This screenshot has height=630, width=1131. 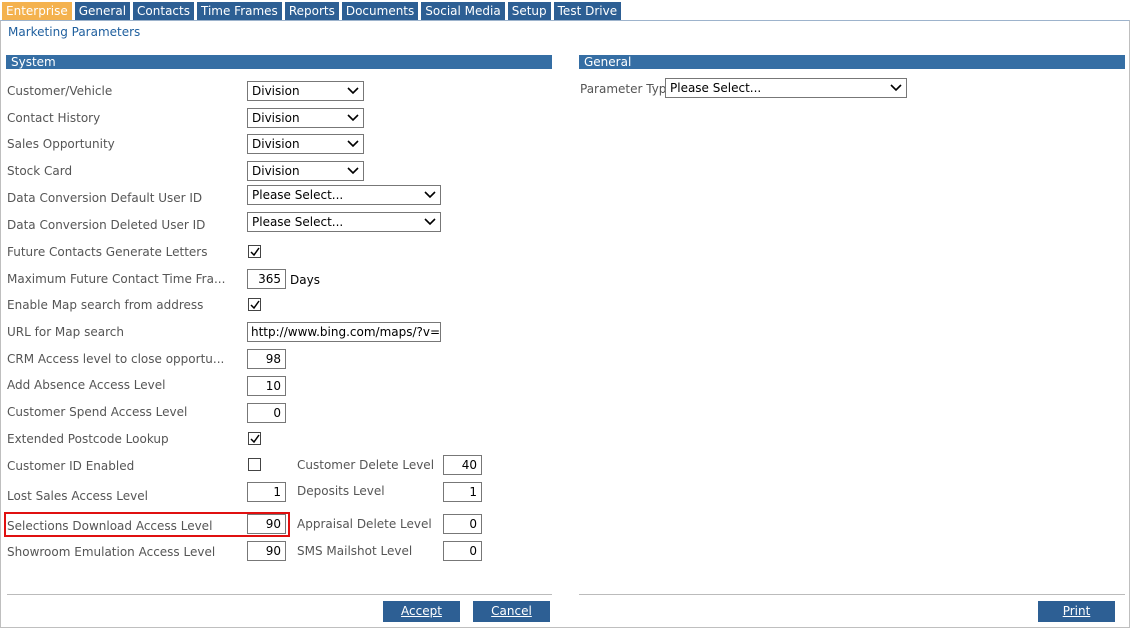 What do you see at coordinates (462, 524) in the screenshot?
I see `appraisal-delete-level-input: 0` at bounding box center [462, 524].